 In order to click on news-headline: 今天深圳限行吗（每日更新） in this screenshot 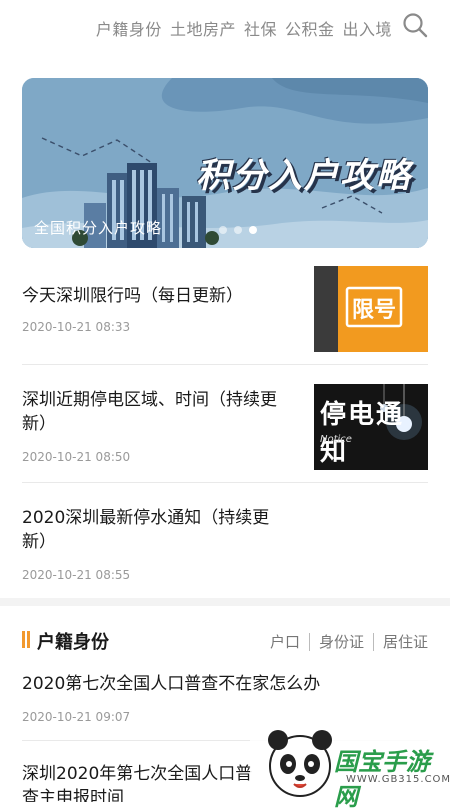, I will do `click(157, 296)`.